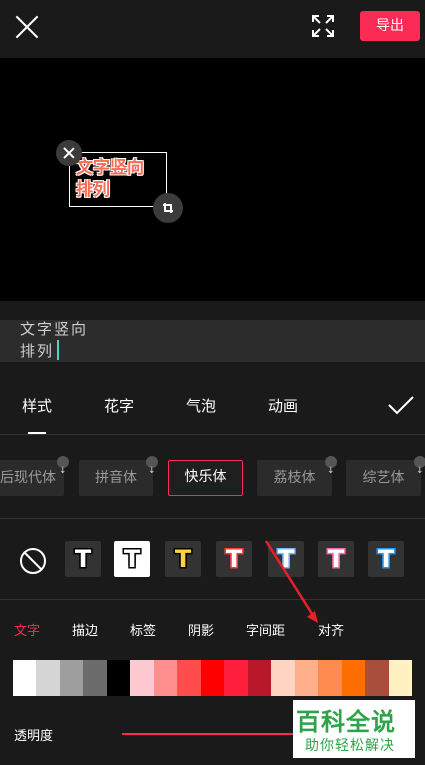 This screenshot has height=765, width=425. Describe the element at coordinates (350, 746) in the screenshot. I see `watermark-subtitle: 助你轻松解决` at that location.